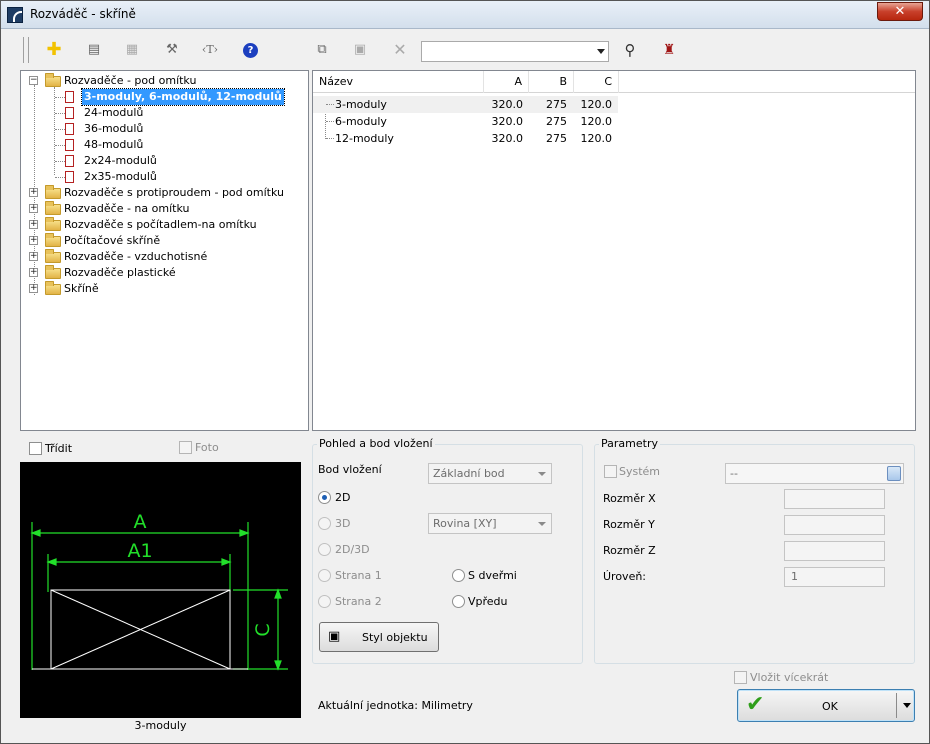 The width and height of the screenshot is (930, 744). I want to click on tree-label: Rozvaděče - na omítku, so click(127, 208).